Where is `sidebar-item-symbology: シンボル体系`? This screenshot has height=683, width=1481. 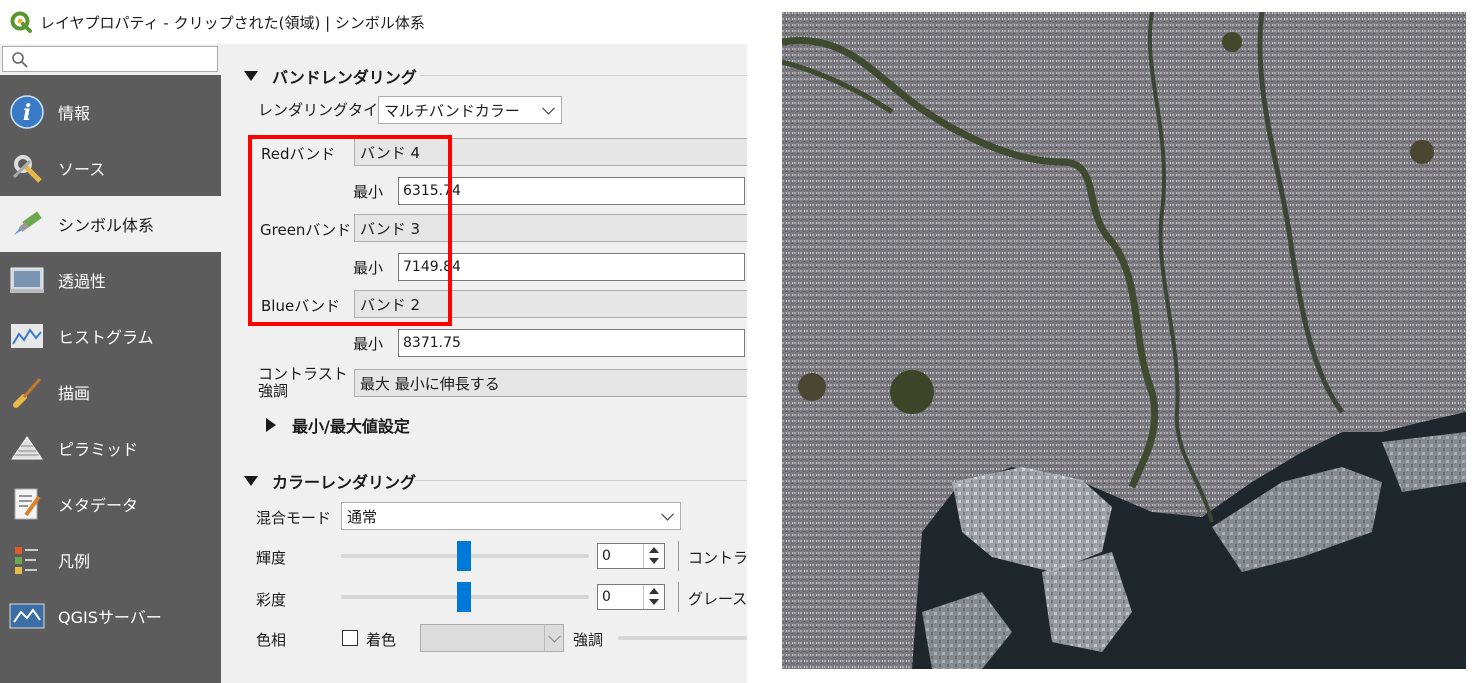
sidebar-item-symbology: シンボル体系 is located at coordinates (110, 224).